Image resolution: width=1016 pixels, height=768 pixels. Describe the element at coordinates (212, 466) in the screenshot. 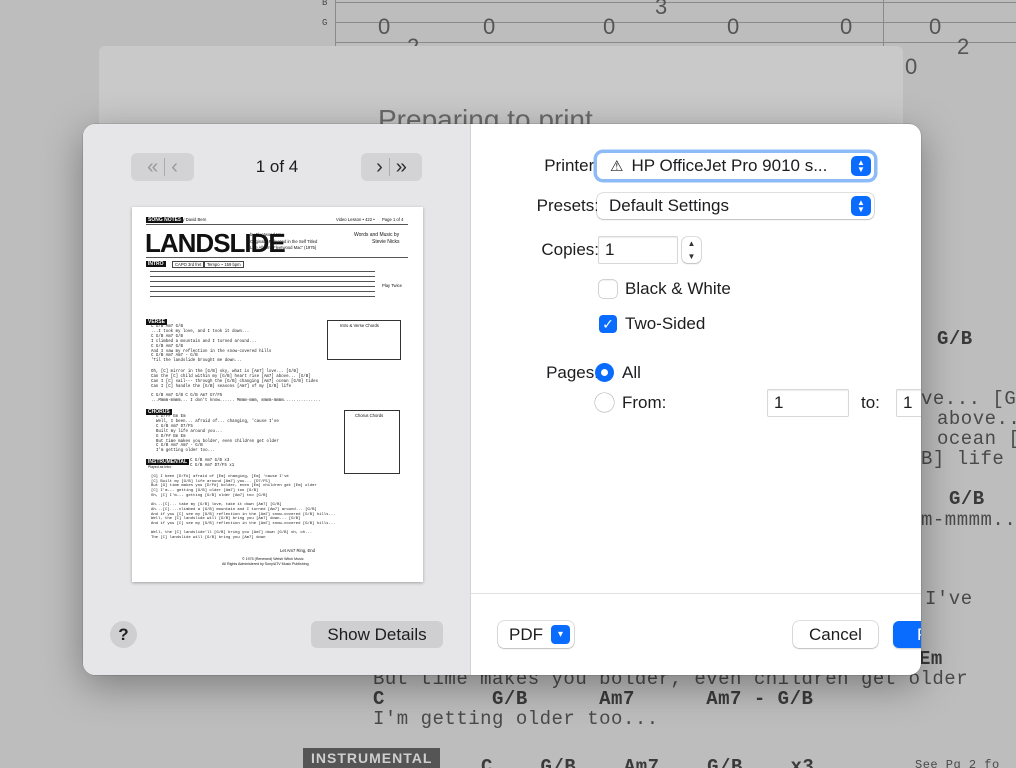

I see `instrumental-chords-2: C G/B Am7 D7/F5 x1` at that location.